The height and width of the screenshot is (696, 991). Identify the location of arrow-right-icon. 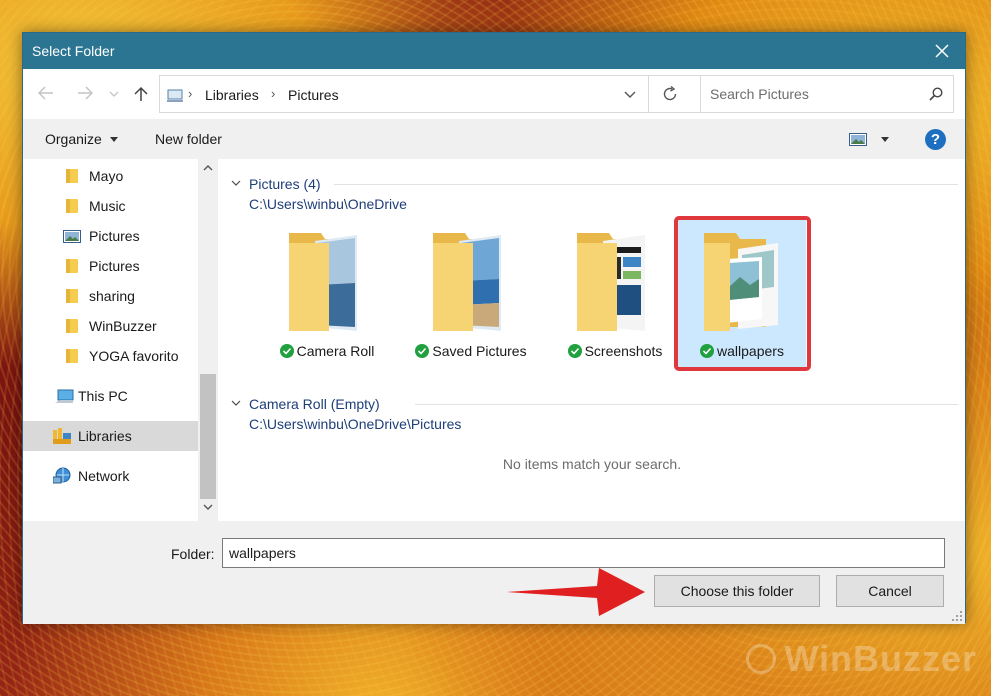
(85, 93).